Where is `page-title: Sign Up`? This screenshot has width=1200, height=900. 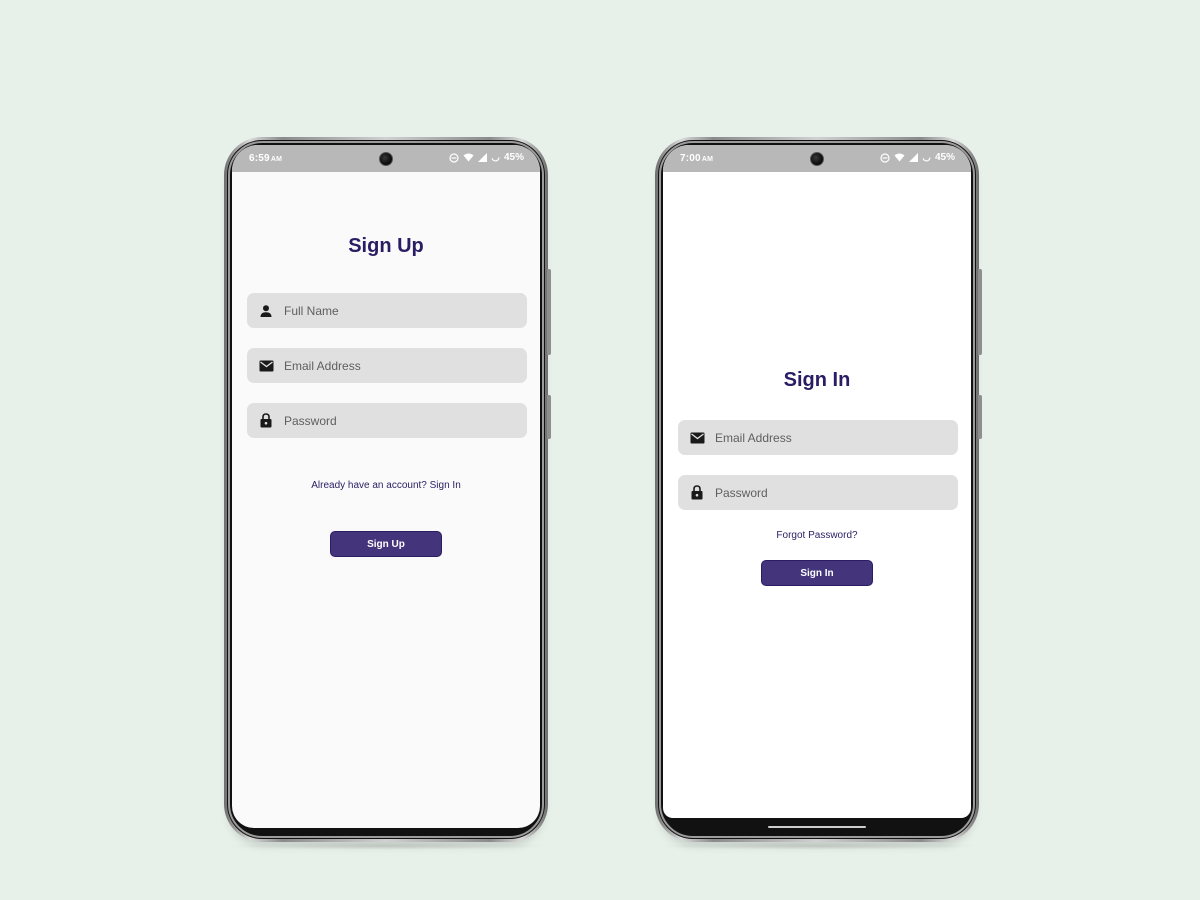 page-title: Sign Up is located at coordinates (386, 246).